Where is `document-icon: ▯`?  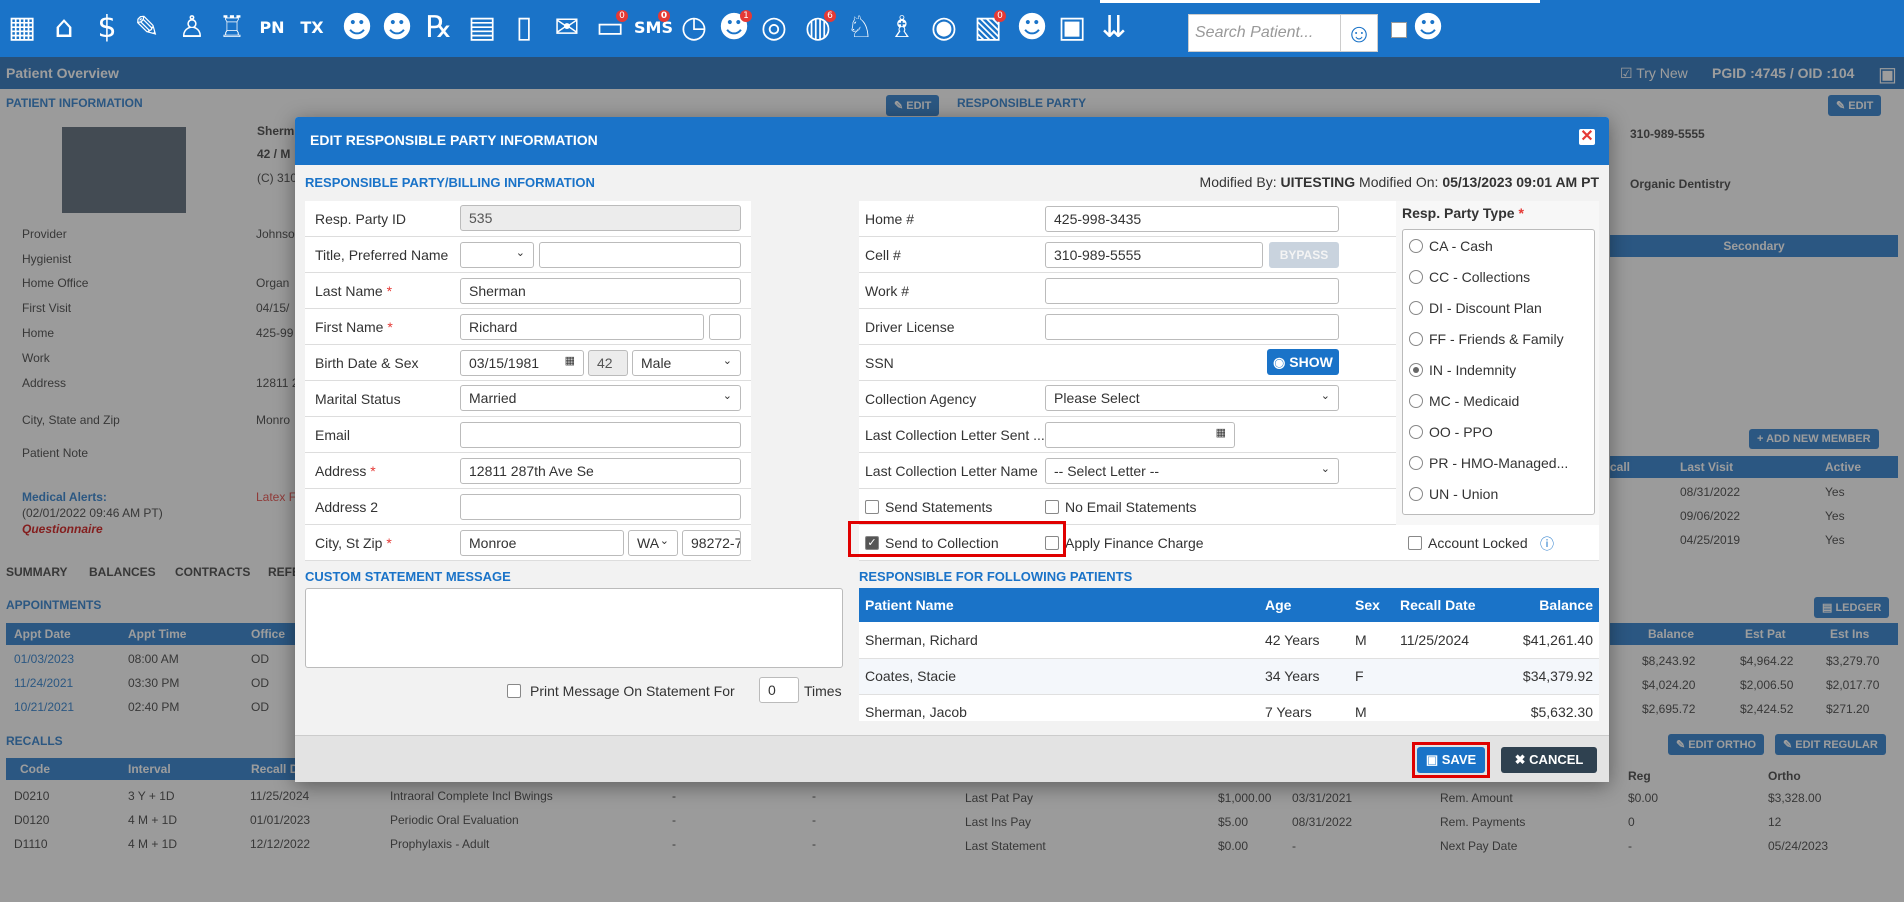 document-icon: ▯ is located at coordinates (524, 28).